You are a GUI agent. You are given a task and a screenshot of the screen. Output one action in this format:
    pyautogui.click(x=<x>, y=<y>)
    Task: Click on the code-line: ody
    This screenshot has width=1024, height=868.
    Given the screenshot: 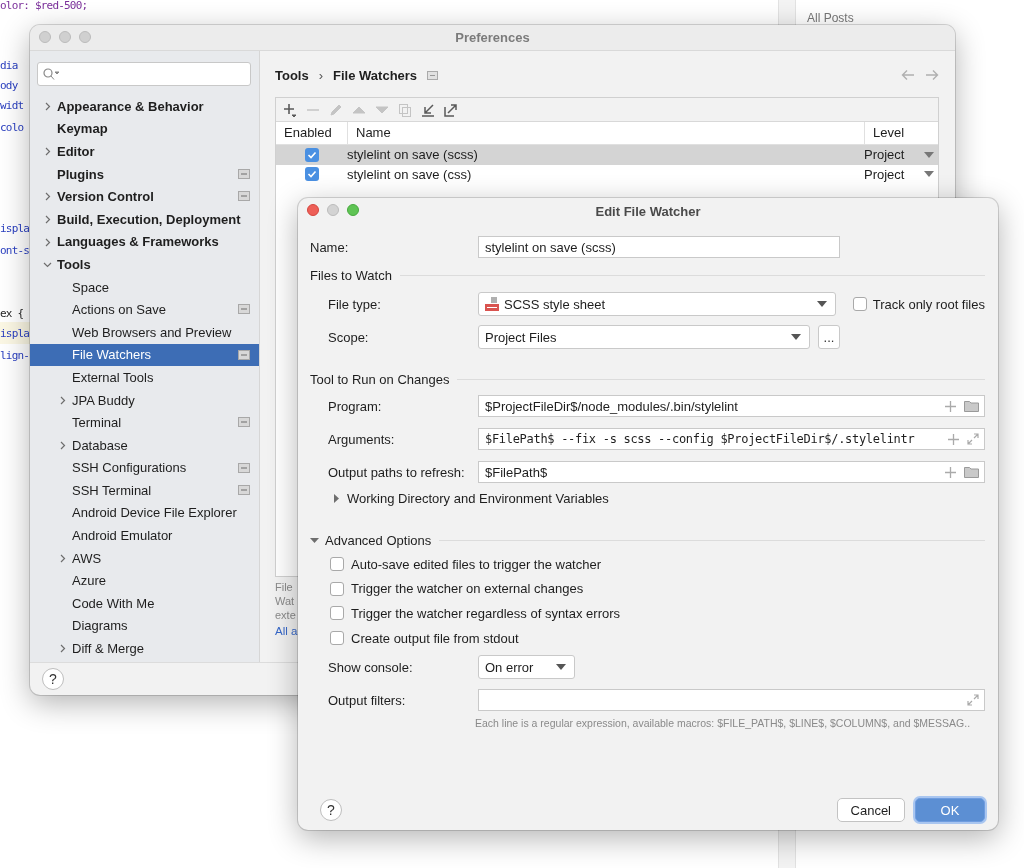 What is the action you would take?
    pyautogui.click(x=9, y=86)
    